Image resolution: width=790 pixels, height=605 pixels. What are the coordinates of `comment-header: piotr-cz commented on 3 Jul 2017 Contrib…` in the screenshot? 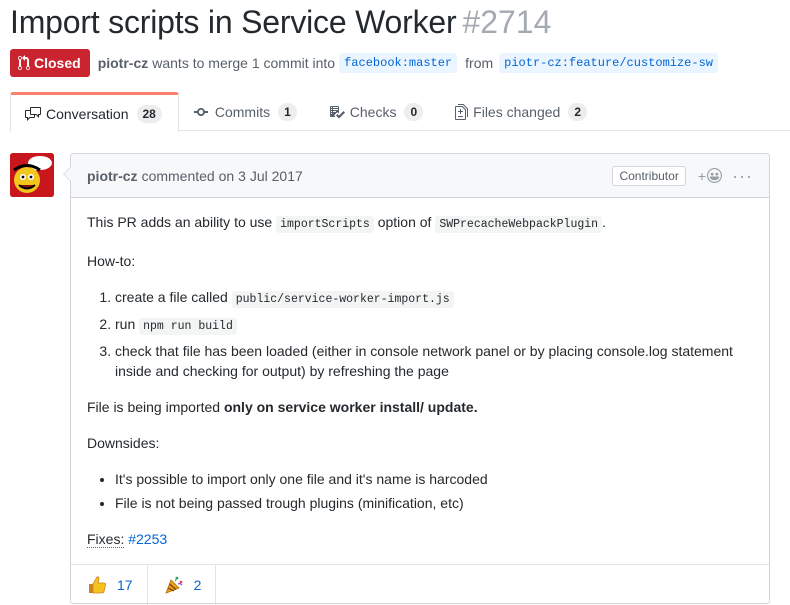 It's located at (420, 176).